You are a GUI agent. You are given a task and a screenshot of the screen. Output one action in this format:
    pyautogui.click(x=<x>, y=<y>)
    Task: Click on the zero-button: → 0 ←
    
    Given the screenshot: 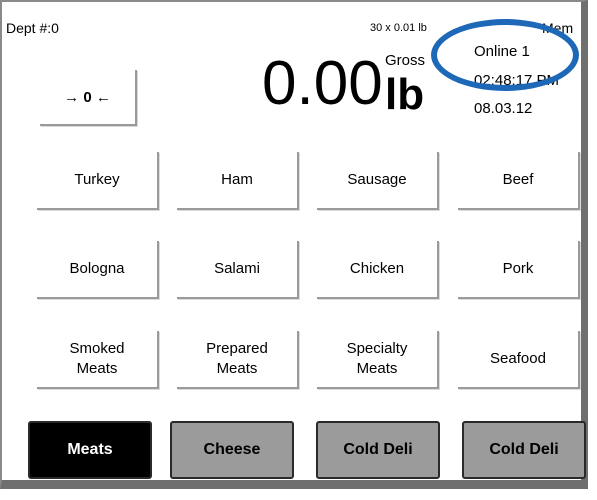 What is the action you would take?
    pyautogui.click(x=88, y=98)
    